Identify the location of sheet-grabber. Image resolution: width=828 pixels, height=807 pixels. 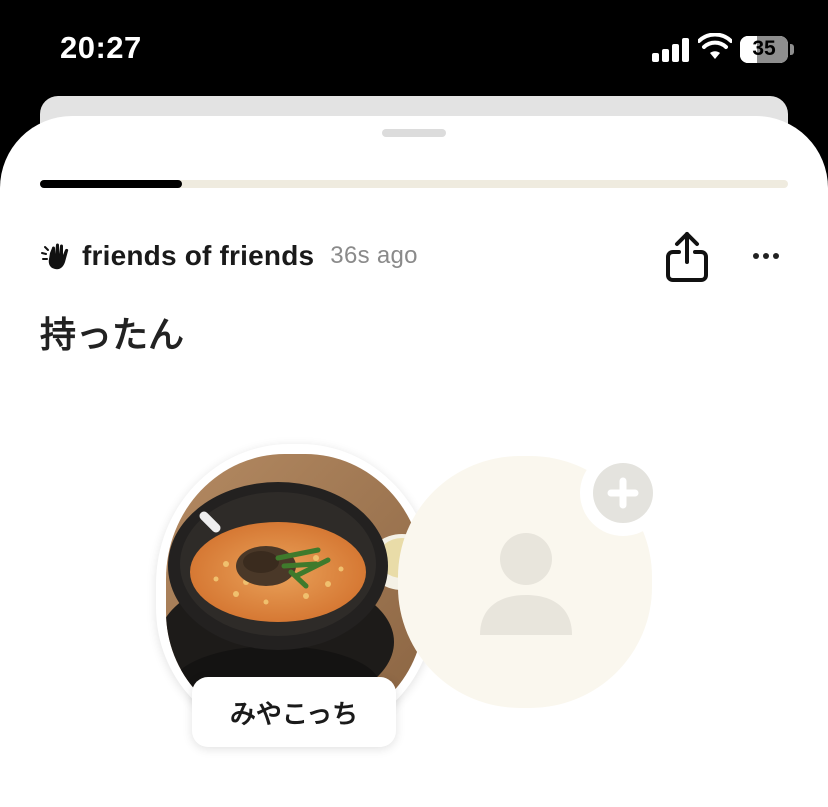
(414, 133).